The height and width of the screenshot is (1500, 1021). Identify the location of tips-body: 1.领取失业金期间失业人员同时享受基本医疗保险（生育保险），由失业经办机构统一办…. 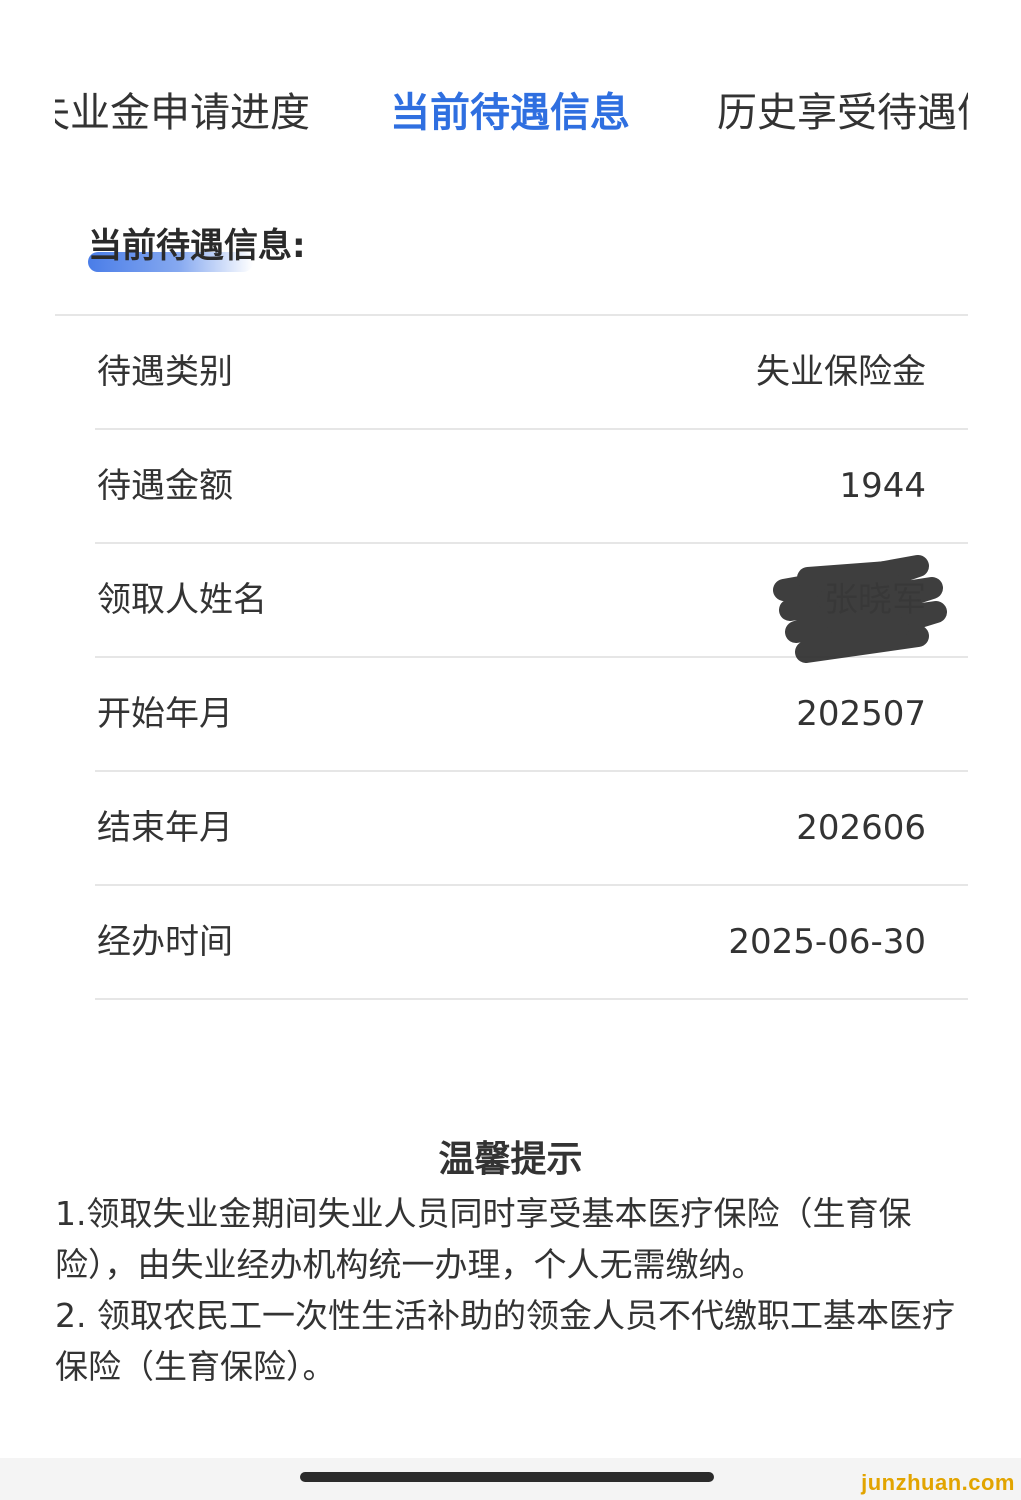
(515, 1290).